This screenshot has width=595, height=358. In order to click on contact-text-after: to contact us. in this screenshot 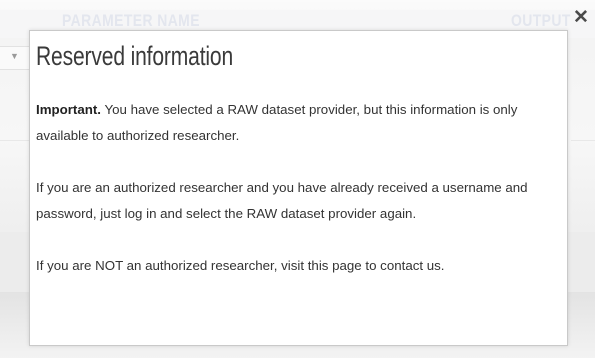, I will do `click(403, 265)`.